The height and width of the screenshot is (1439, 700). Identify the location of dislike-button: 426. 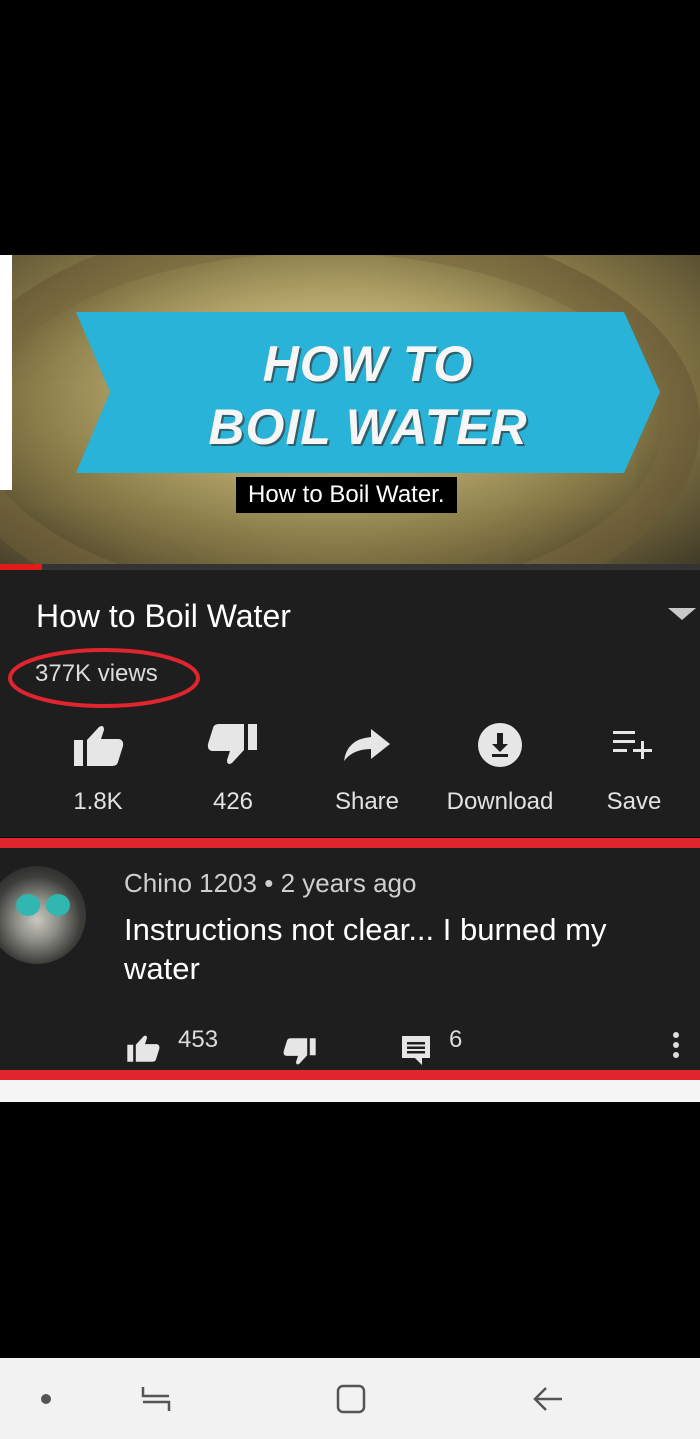
(233, 768).